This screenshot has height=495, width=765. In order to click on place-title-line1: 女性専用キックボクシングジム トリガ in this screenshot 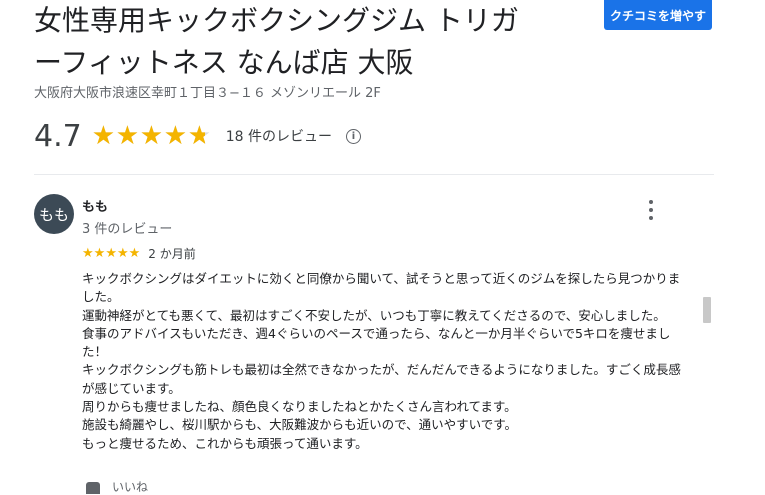, I will do `click(276, 20)`.